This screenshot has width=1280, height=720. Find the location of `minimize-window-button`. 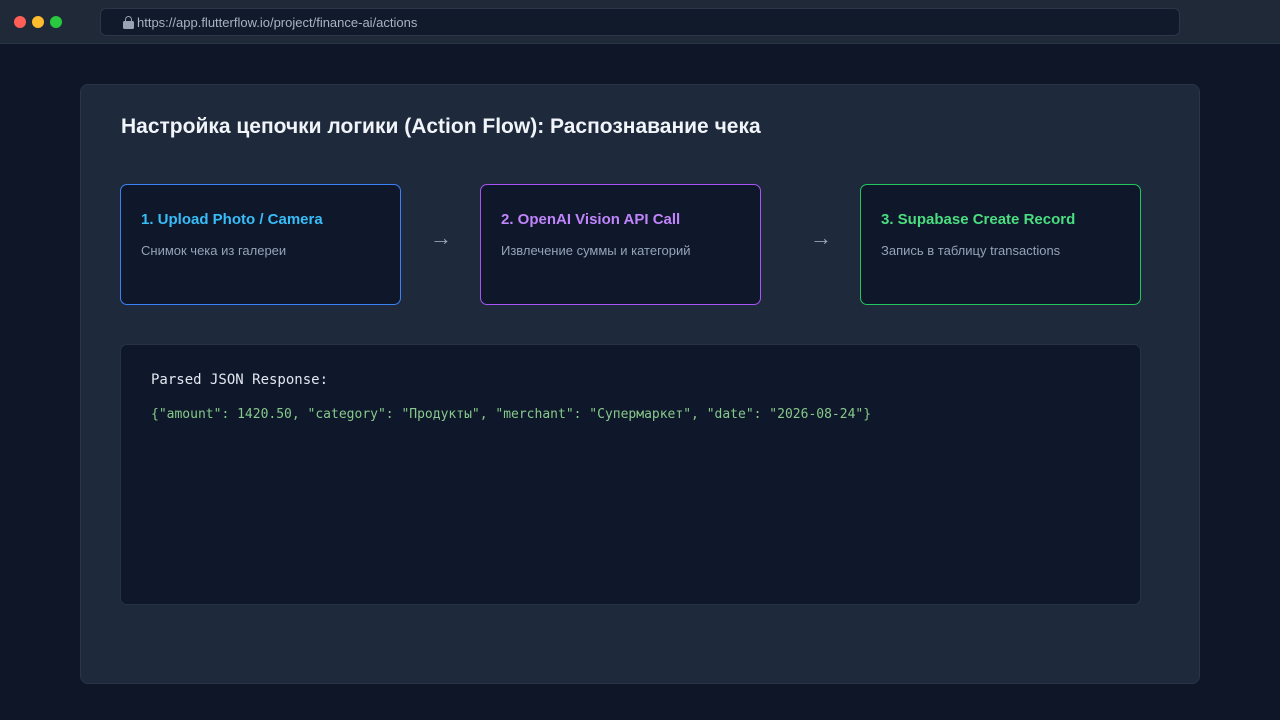

minimize-window-button is located at coordinates (38, 22).